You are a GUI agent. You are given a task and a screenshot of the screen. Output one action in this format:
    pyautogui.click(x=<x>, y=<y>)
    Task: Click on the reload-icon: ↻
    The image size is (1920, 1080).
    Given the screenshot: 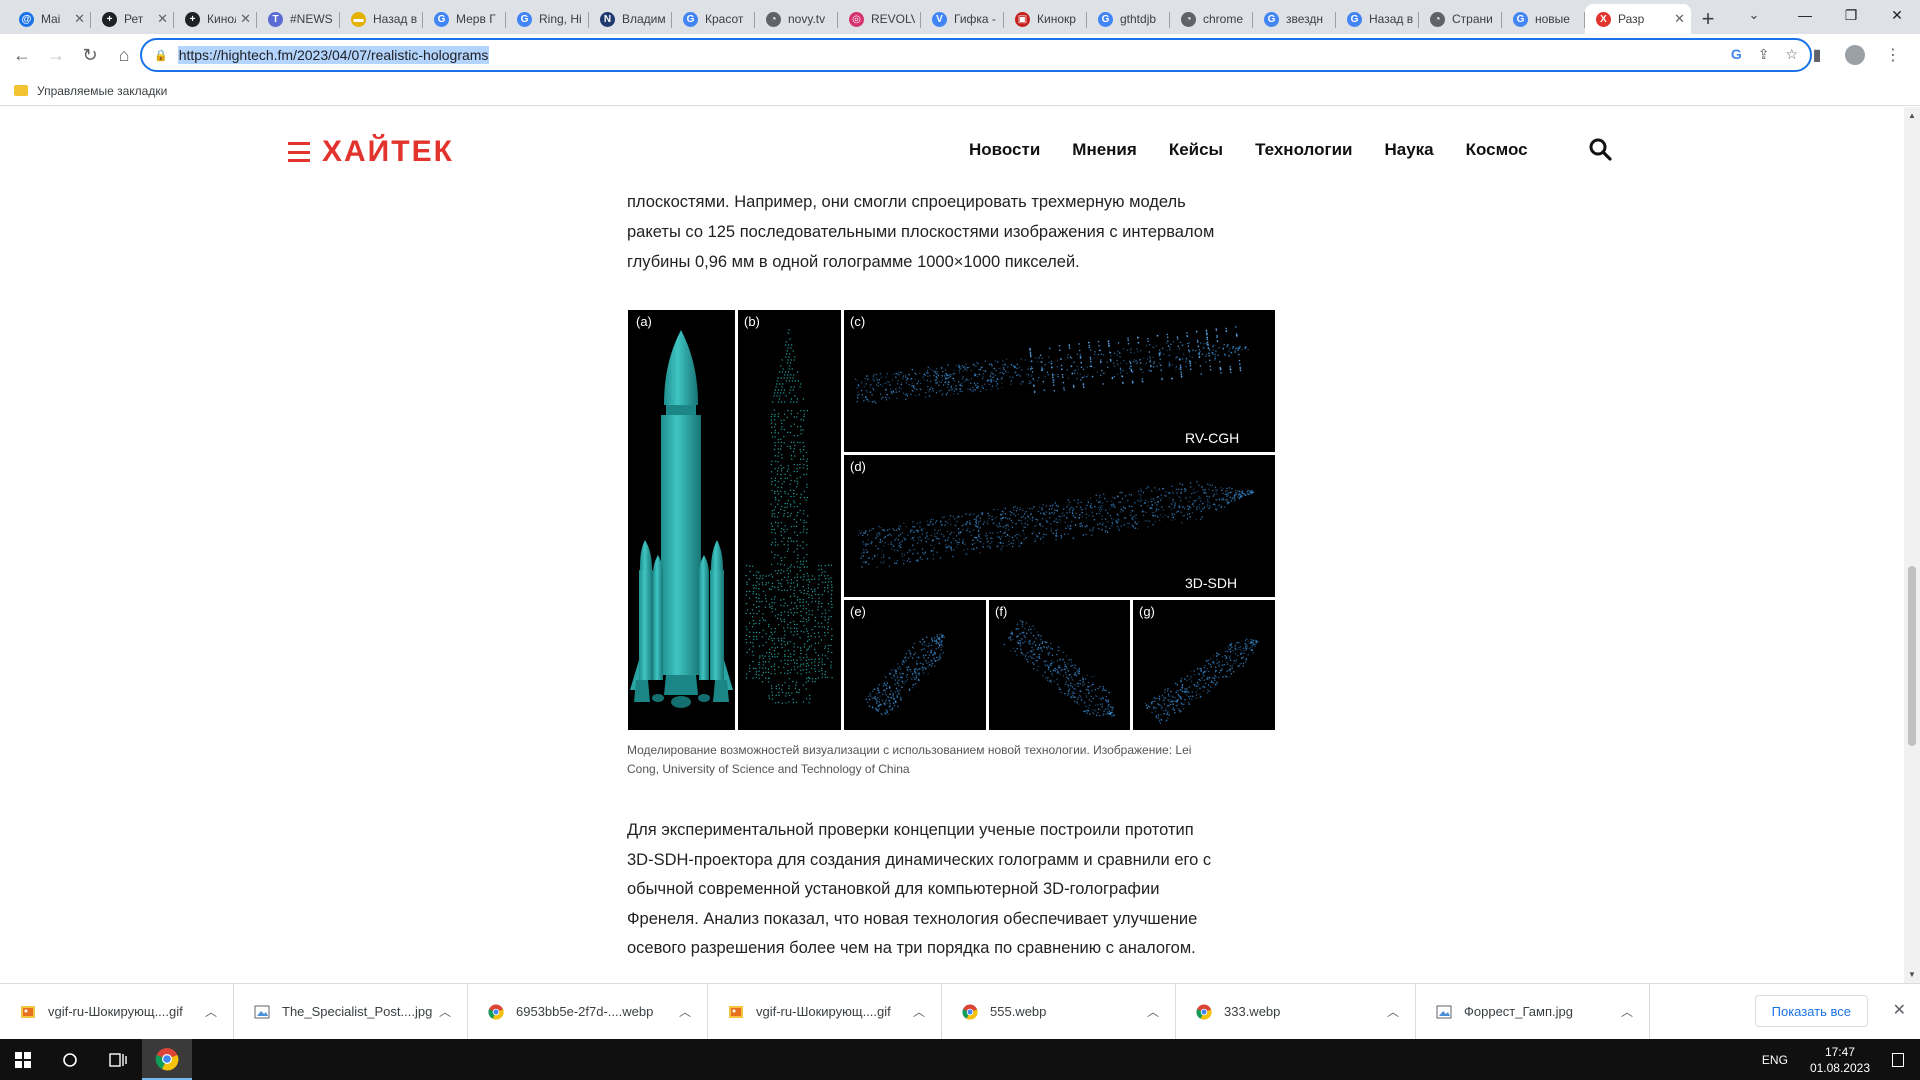 What is the action you would take?
    pyautogui.click(x=90, y=55)
    